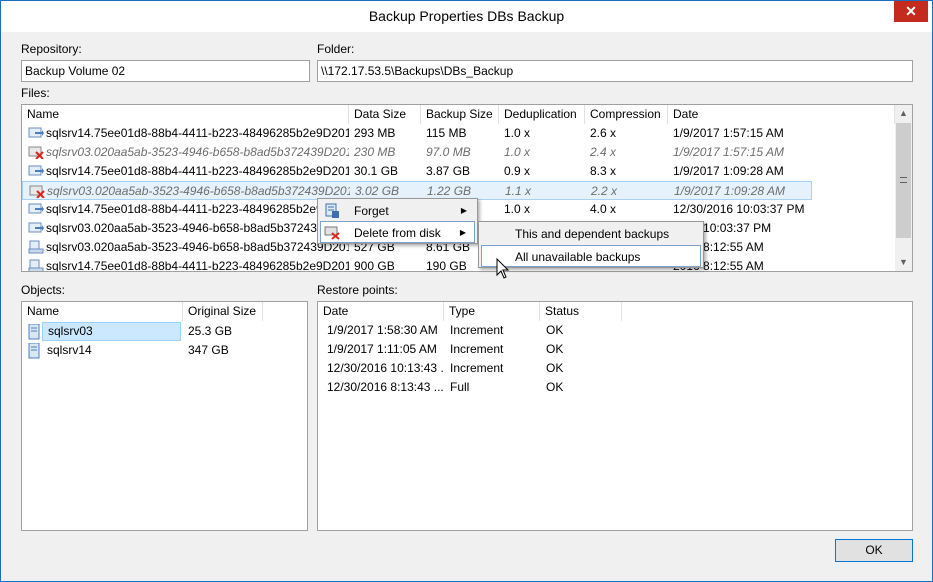 The width and height of the screenshot is (933, 582). What do you see at coordinates (374, 265) in the screenshot?
I see `file-cell-data-size: 900 GB` at bounding box center [374, 265].